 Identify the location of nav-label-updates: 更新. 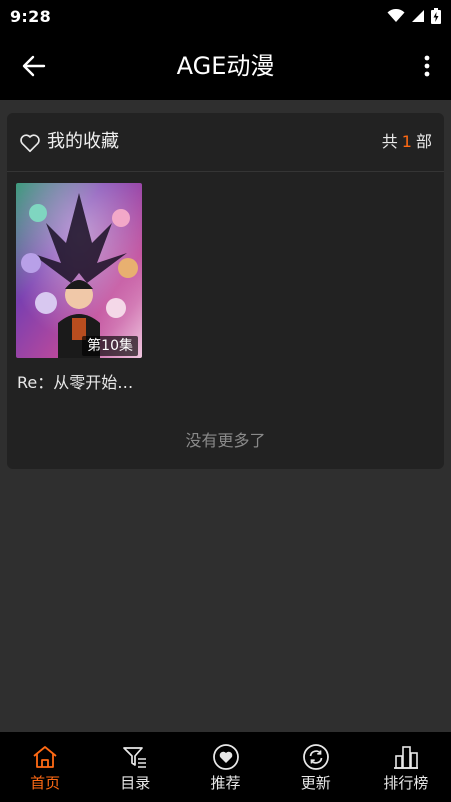
(315, 782).